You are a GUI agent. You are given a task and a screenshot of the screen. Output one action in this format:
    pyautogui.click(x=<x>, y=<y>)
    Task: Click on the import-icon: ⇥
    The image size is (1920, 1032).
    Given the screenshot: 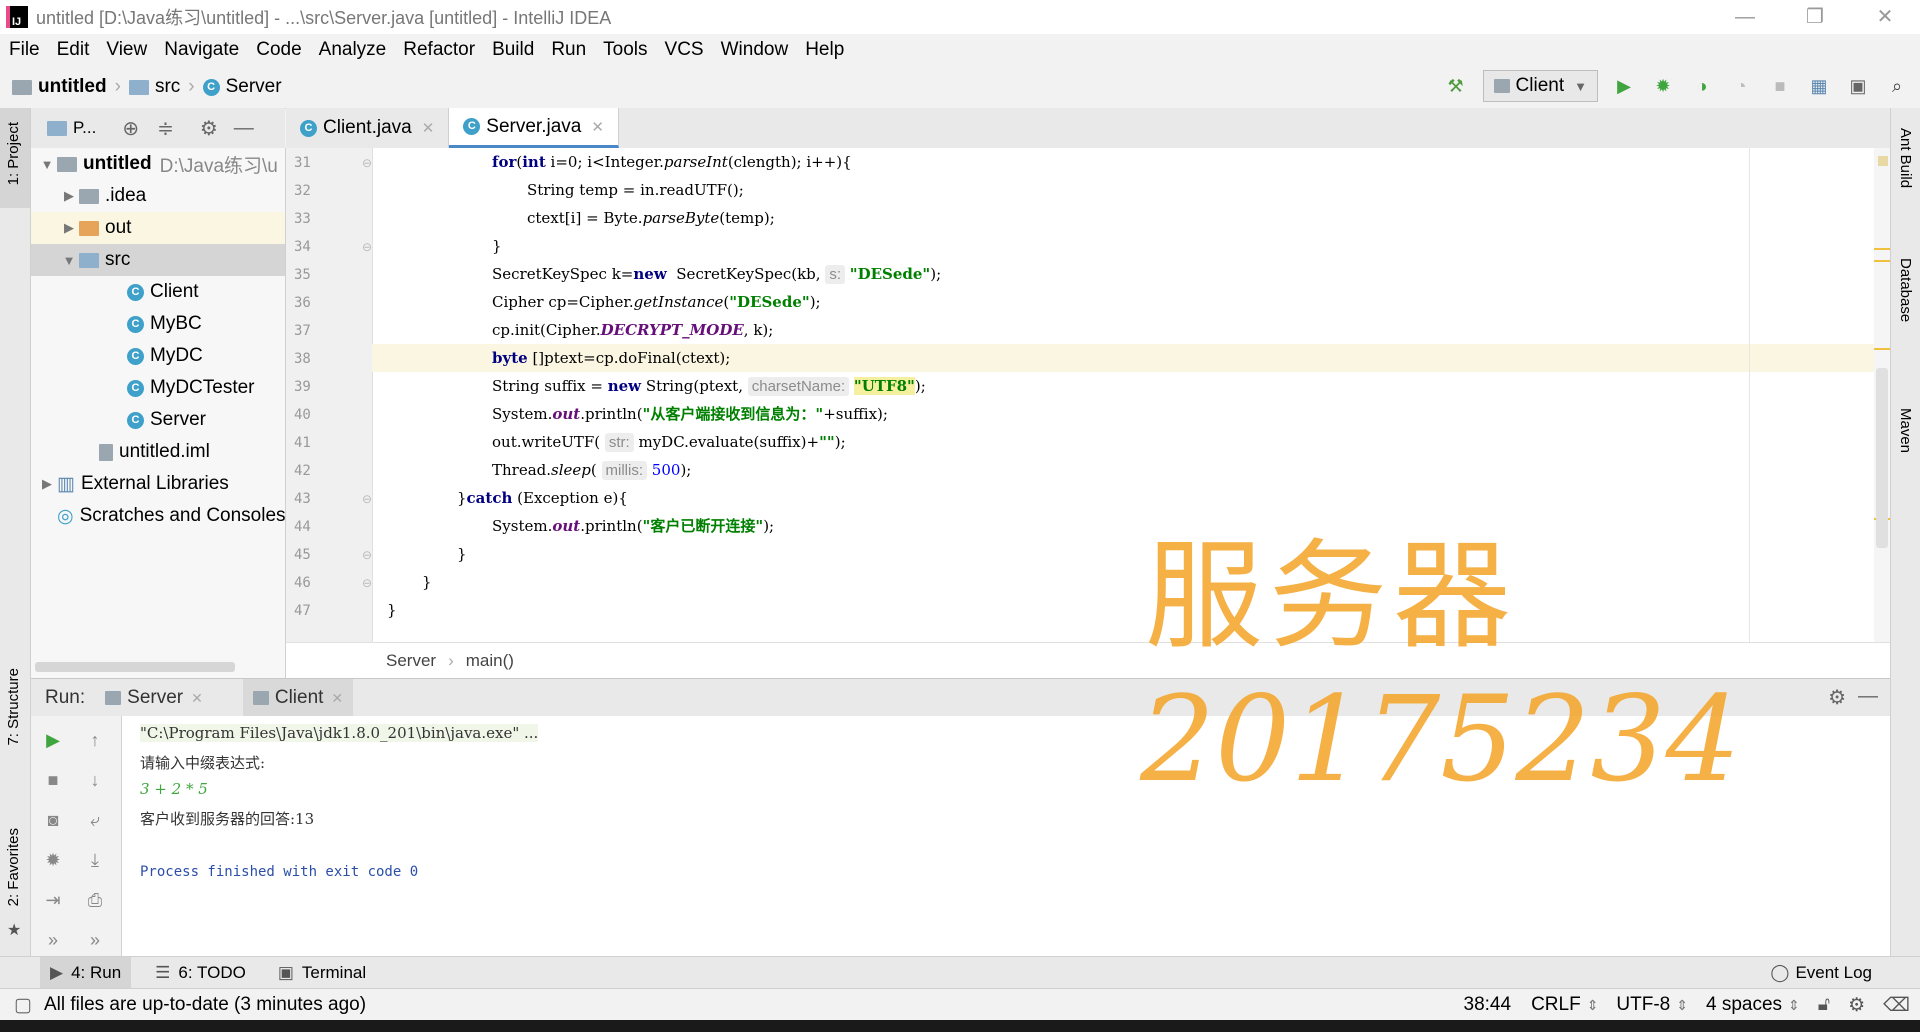 What is the action you would take?
    pyautogui.click(x=53, y=902)
    